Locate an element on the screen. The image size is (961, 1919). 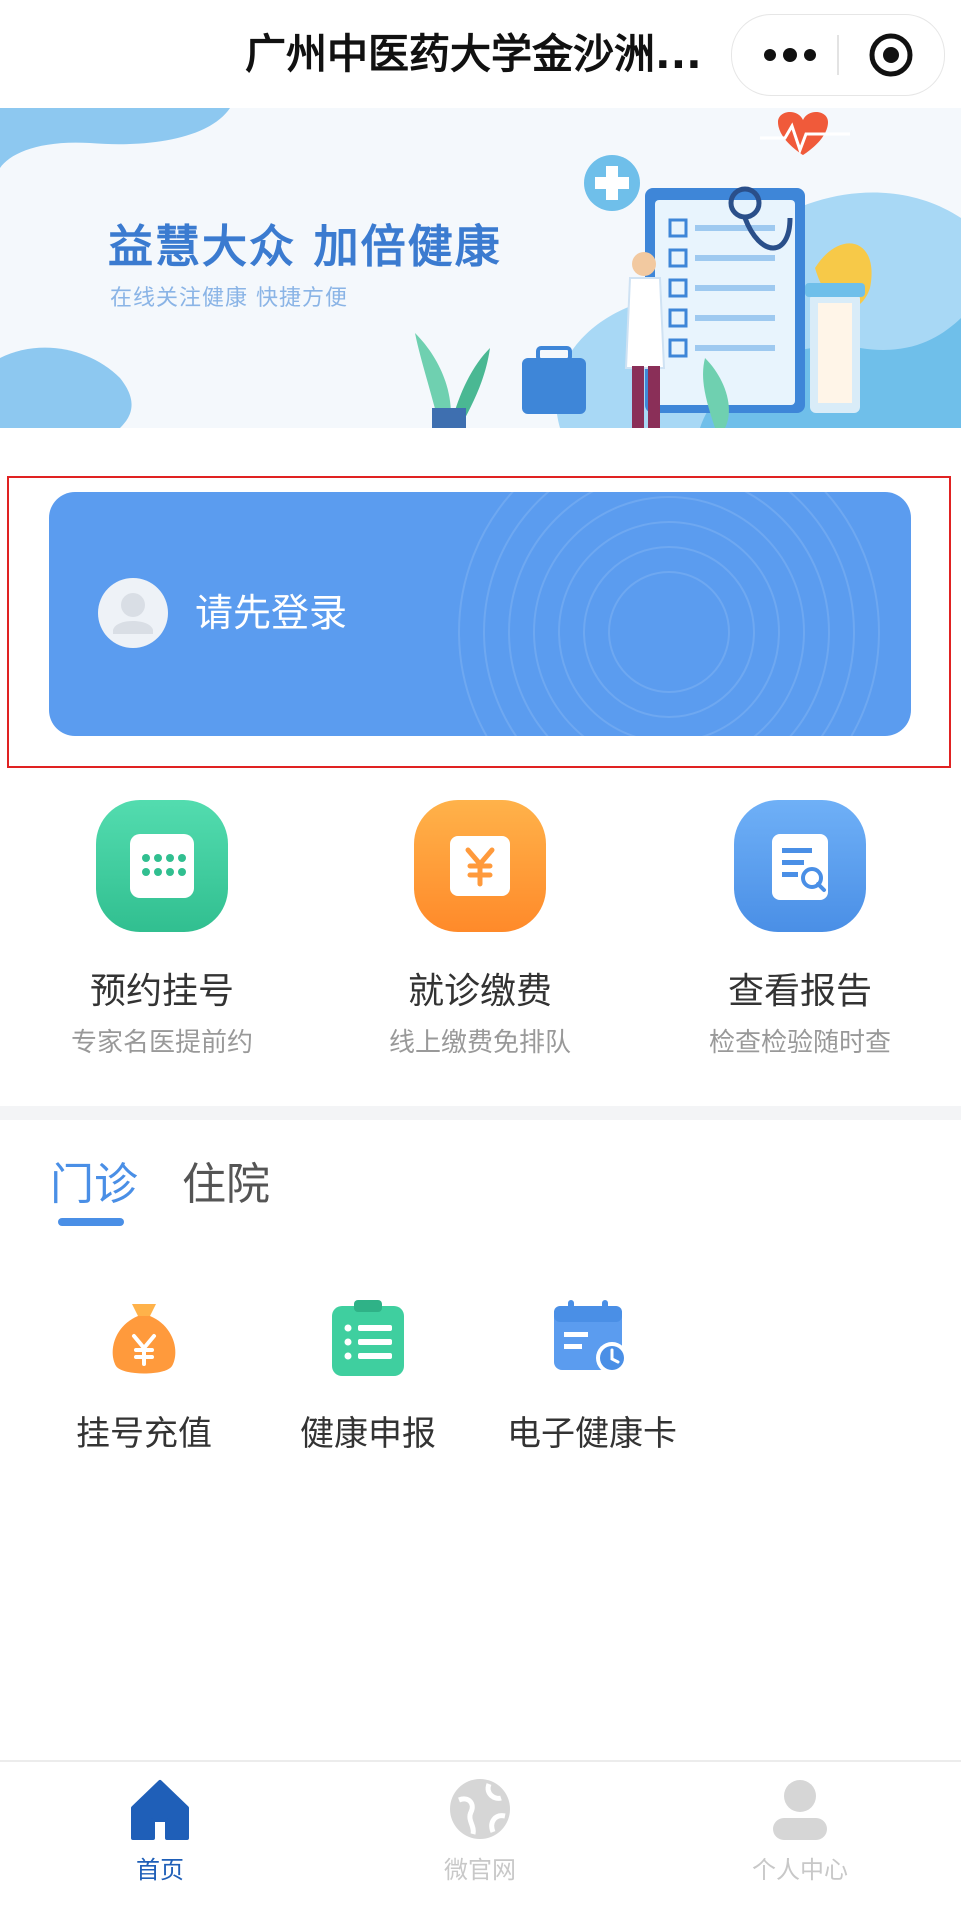
tab-active-indicator is located at coordinates (91, 1222).